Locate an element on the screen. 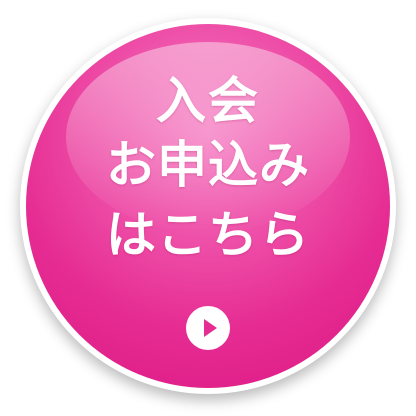 This screenshot has height=416, width=416. label-line-here: はこちら is located at coordinates (208, 235).